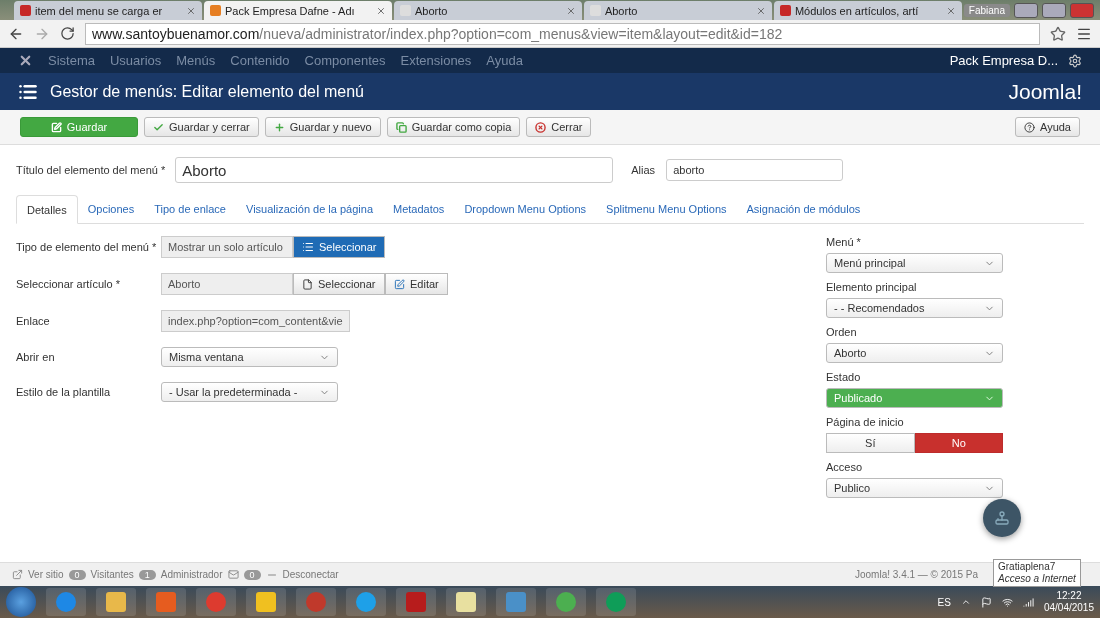  What do you see at coordinates (47, 209) in the screenshot?
I see `tab: Detalles` at bounding box center [47, 209].